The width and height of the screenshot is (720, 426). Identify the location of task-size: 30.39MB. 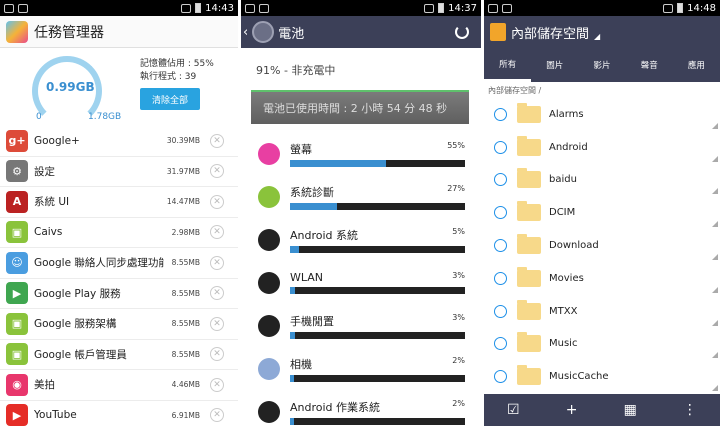
(183, 141).